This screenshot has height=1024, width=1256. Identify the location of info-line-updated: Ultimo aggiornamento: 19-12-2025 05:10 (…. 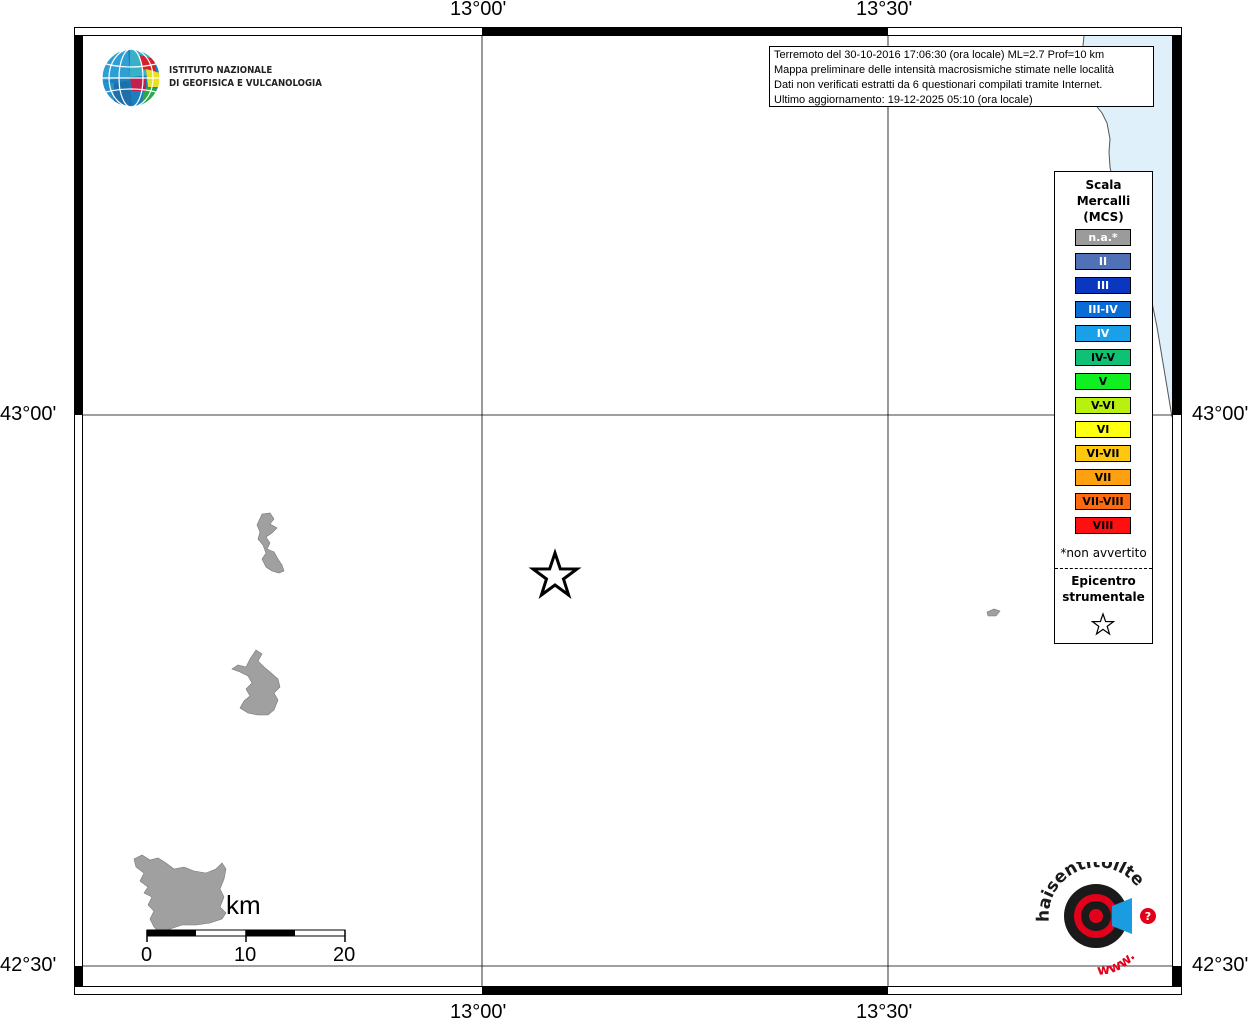
(903, 100).